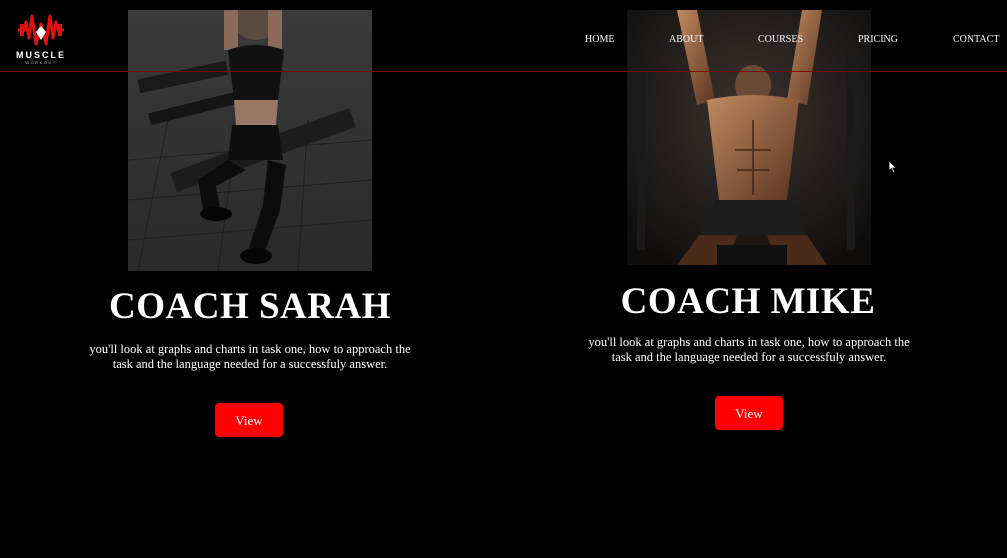 This screenshot has width=1007, height=558. I want to click on nav-about: ABOUT, so click(686, 40).